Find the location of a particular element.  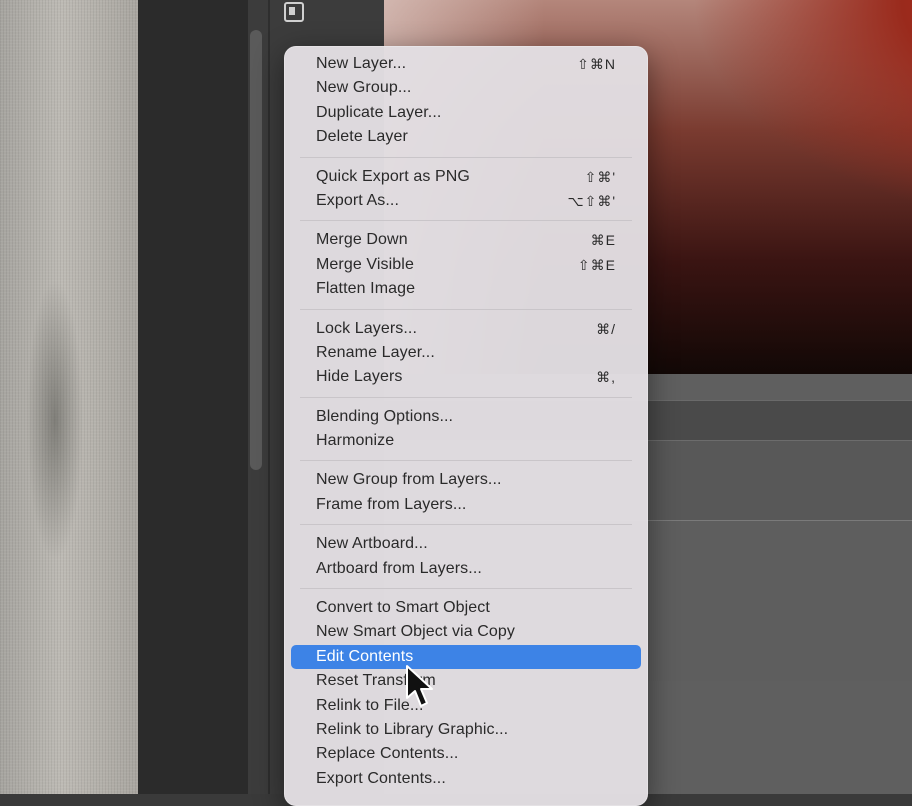

menu-item-shortcut: ⌘/ is located at coordinates (606, 328).